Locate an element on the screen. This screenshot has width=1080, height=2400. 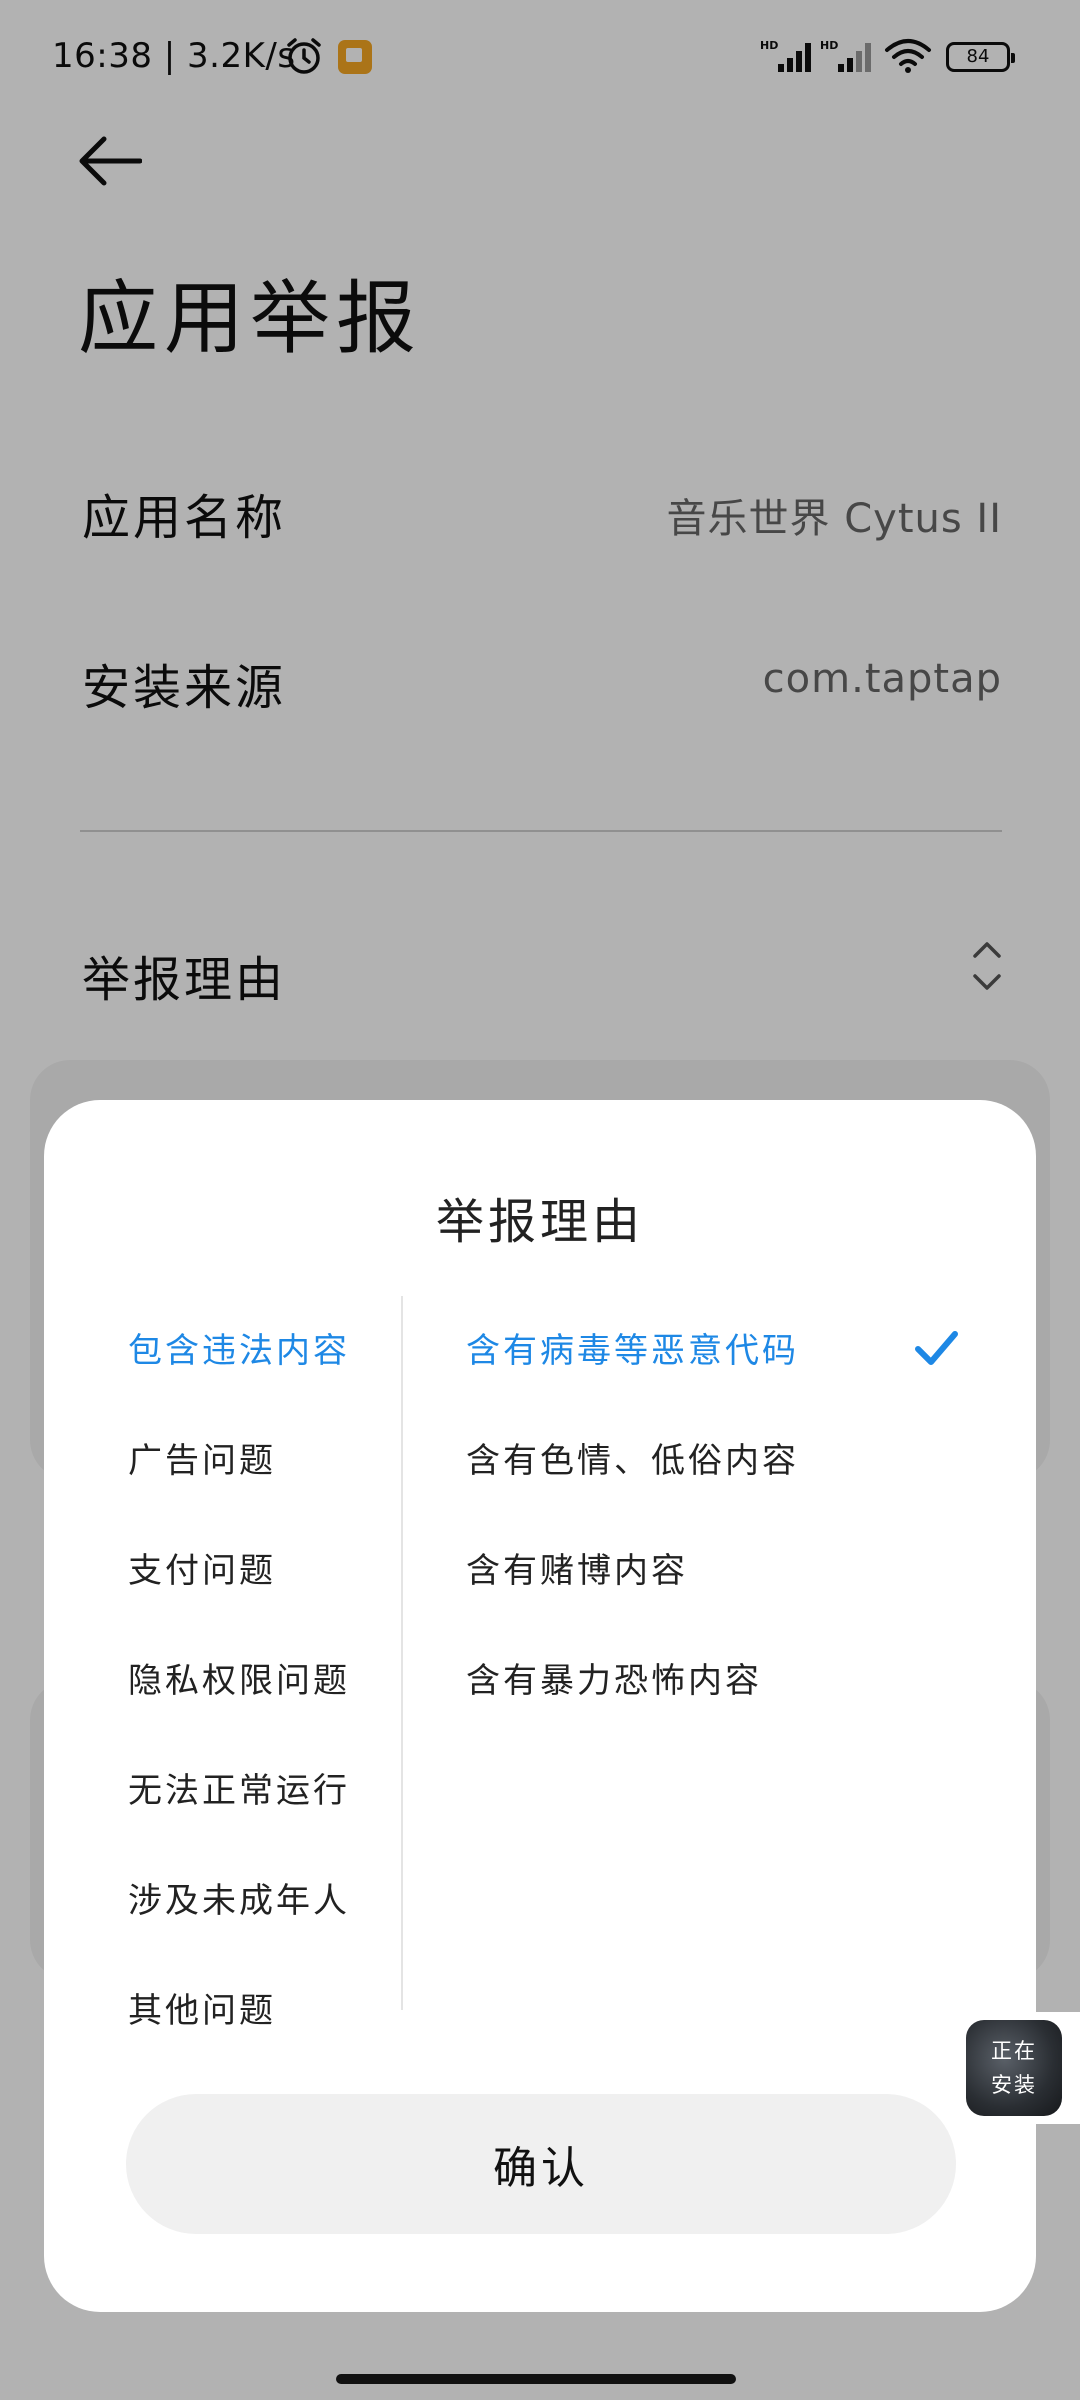
category-other: 其他问题 is located at coordinates (278, 2011).